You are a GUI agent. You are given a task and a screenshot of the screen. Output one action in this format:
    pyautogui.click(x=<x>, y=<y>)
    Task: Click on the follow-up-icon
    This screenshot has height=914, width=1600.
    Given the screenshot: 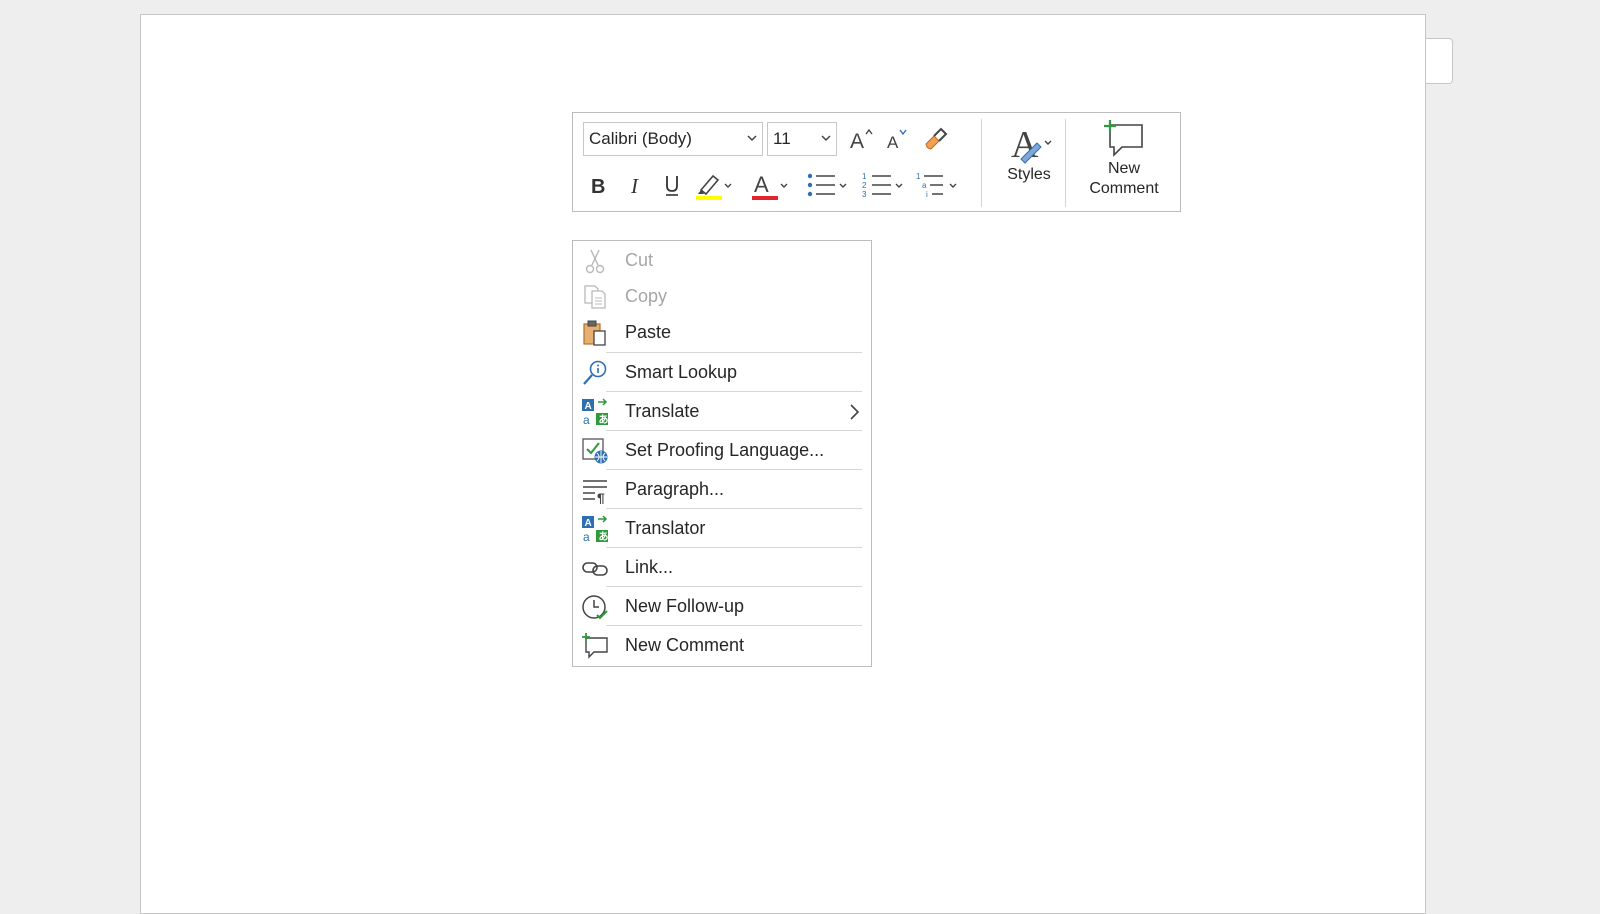 What is the action you would take?
    pyautogui.click(x=595, y=607)
    